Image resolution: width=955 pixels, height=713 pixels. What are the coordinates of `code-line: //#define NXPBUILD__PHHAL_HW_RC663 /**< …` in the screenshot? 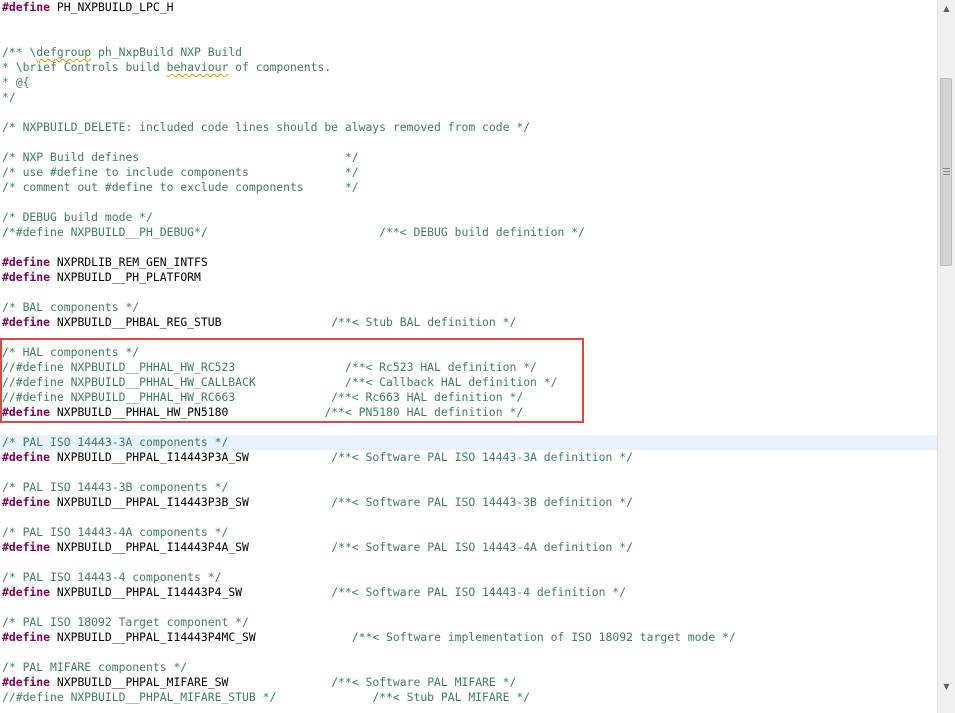 It's located at (262, 397).